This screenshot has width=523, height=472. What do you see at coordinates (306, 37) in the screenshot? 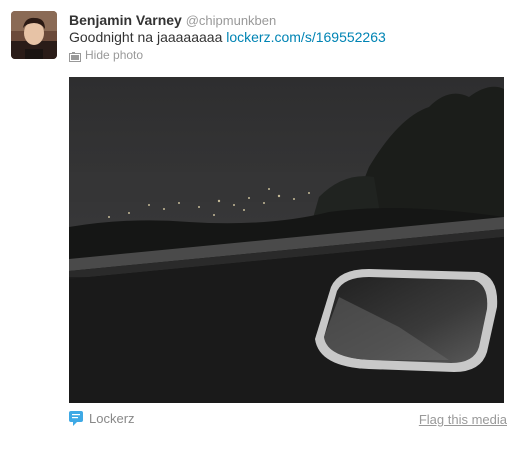
I see `tweet-link: lockerz.com/s/169552263` at bounding box center [306, 37].